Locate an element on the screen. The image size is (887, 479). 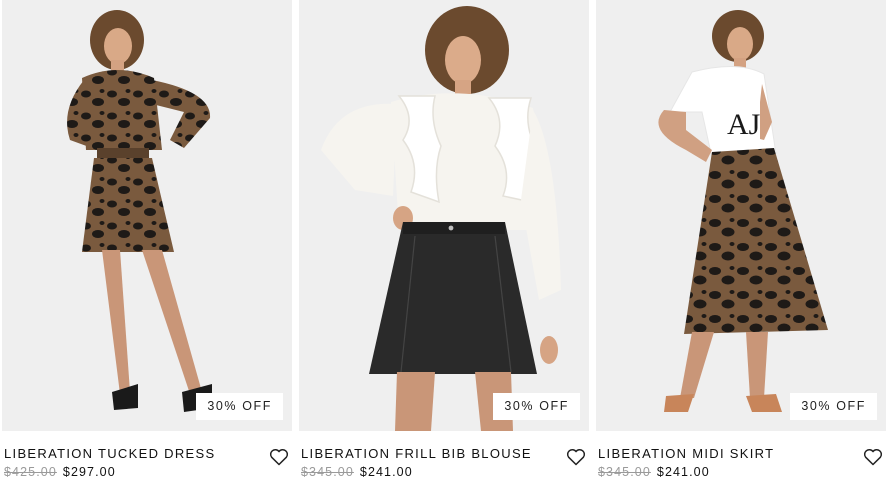
product-price: $425.00 $297.00 is located at coordinates (60, 472).